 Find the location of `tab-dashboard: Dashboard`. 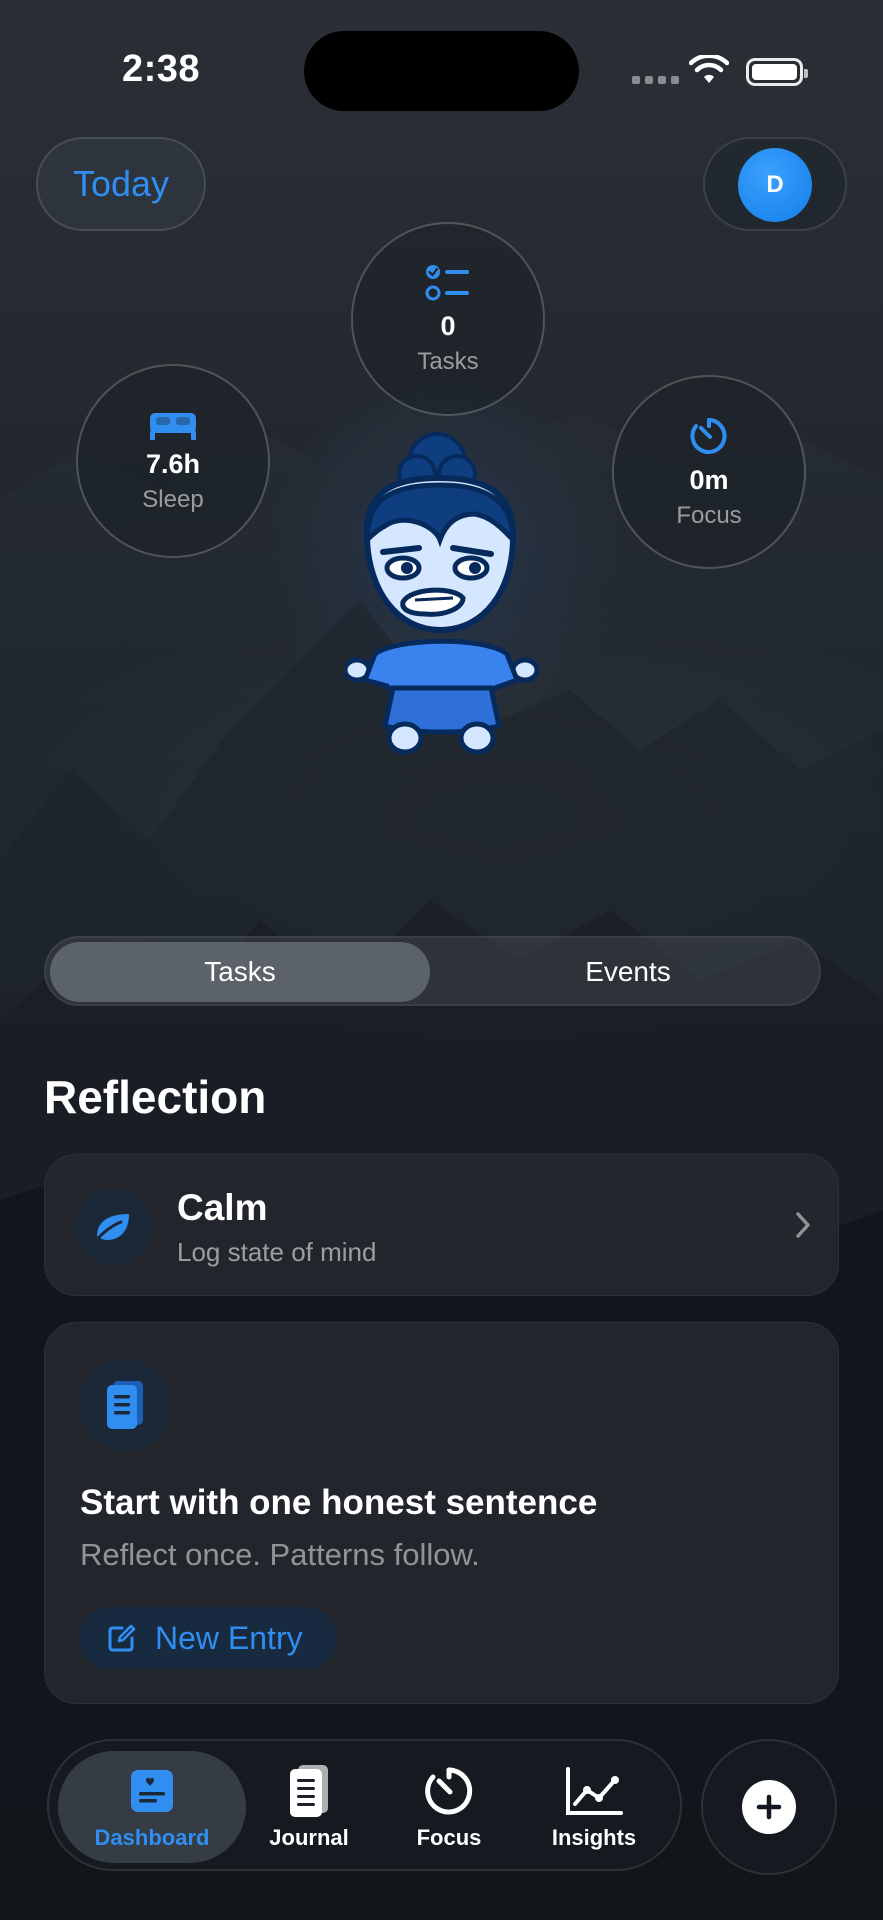

tab-dashboard: Dashboard is located at coordinates (152, 1807).